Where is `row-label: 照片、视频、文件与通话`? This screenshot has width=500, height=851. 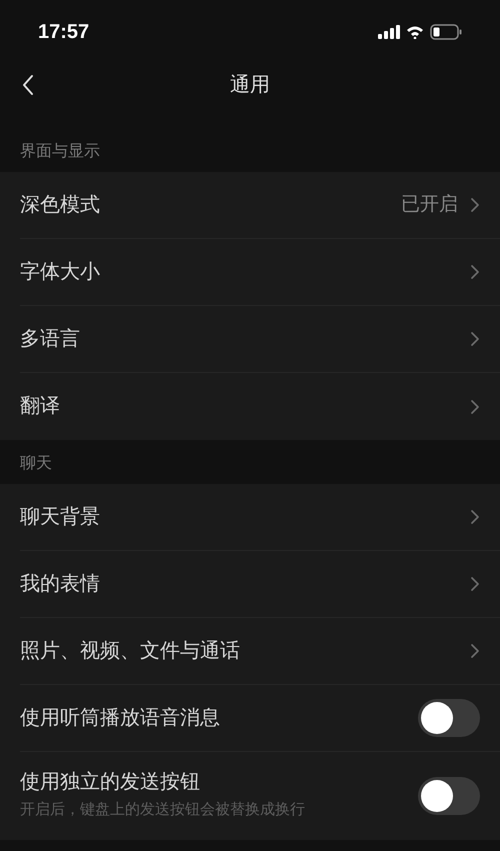
row-label: 照片、视频、文件与通话 is located at coordinates (130, 651).